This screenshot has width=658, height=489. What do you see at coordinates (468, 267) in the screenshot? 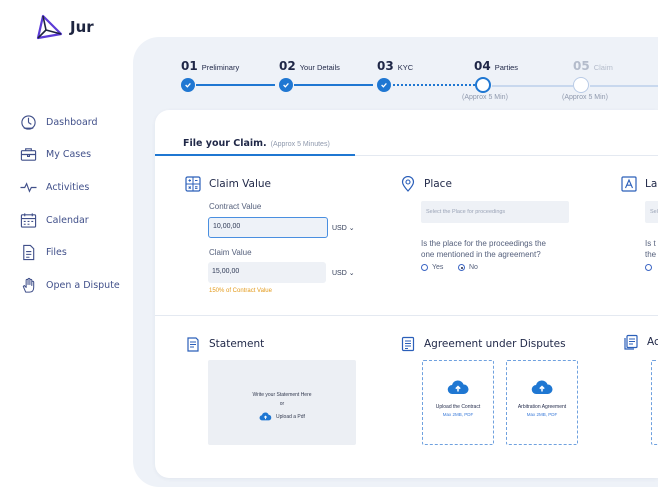
I see `place-radio-no: No` at bounding box center [468, 267].